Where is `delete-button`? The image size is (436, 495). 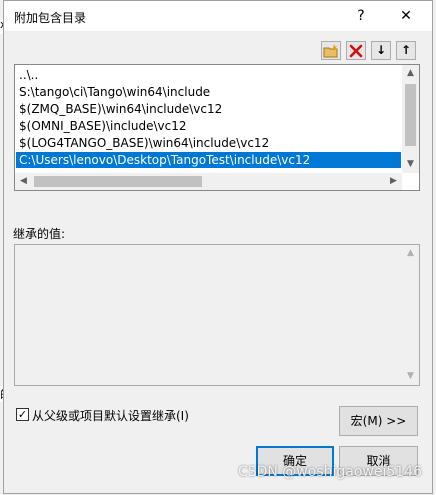 delete-button is located at coordinates (356, 50).